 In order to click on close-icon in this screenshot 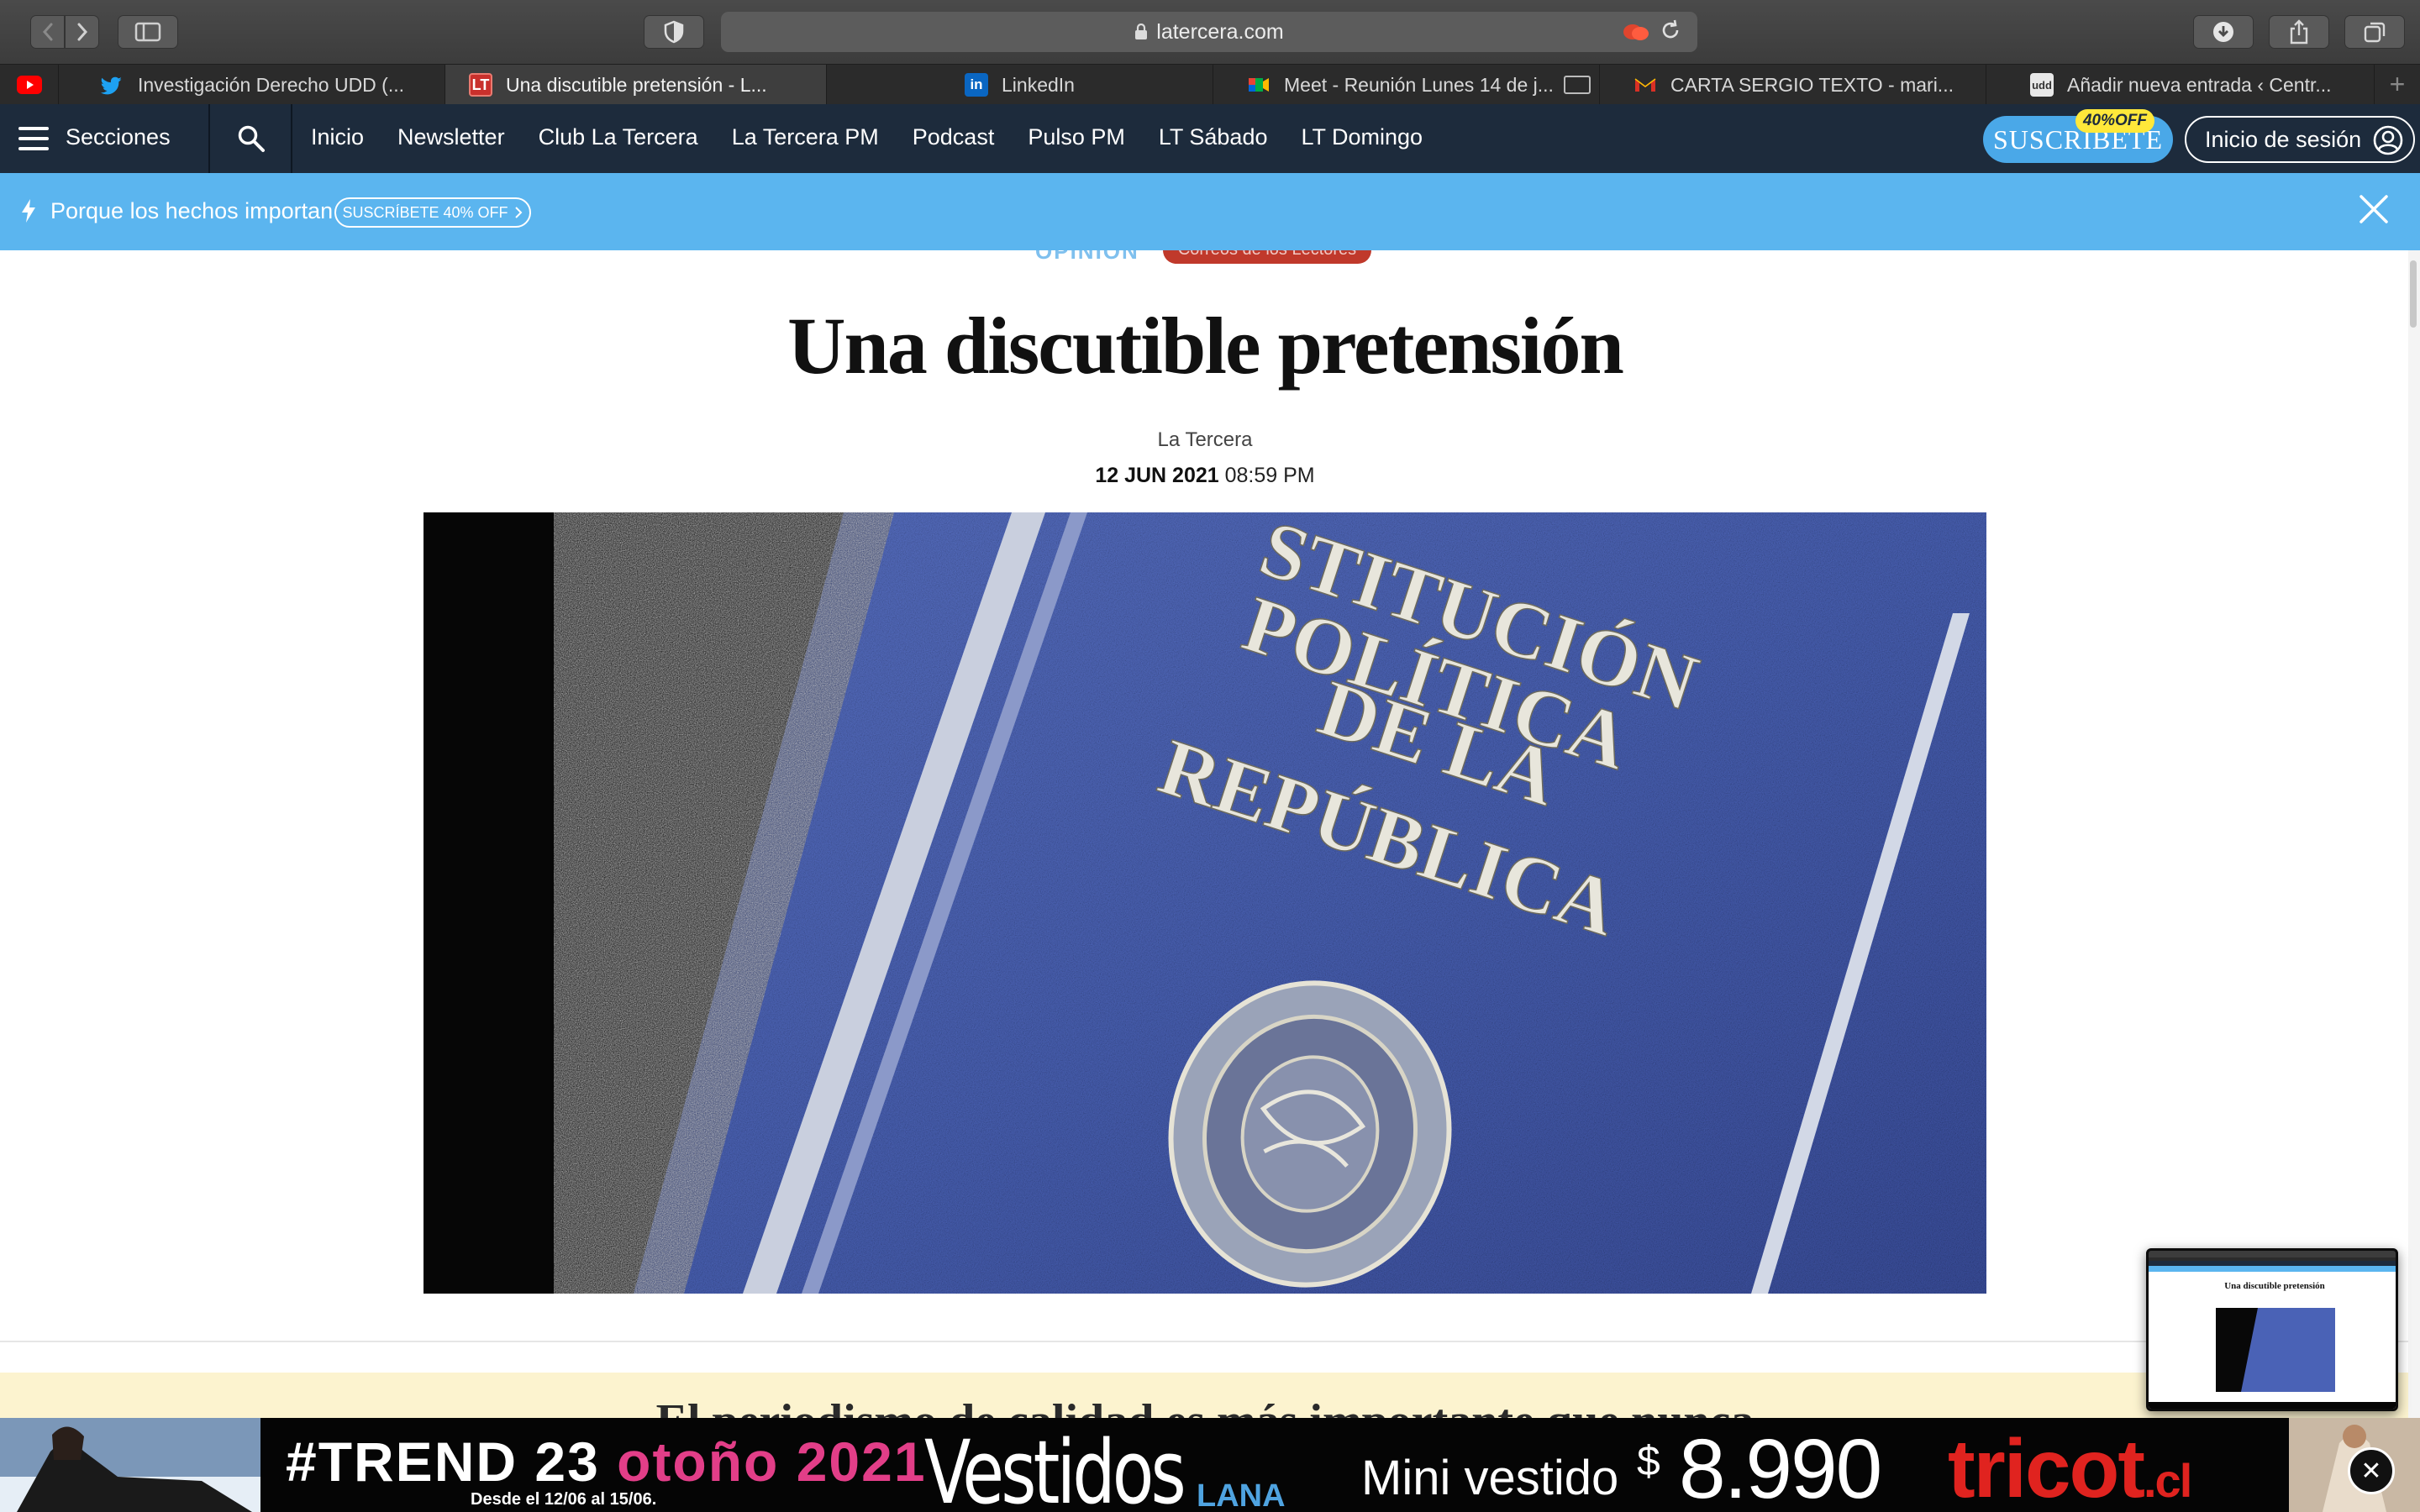, I will do `click(2374, 209)`.